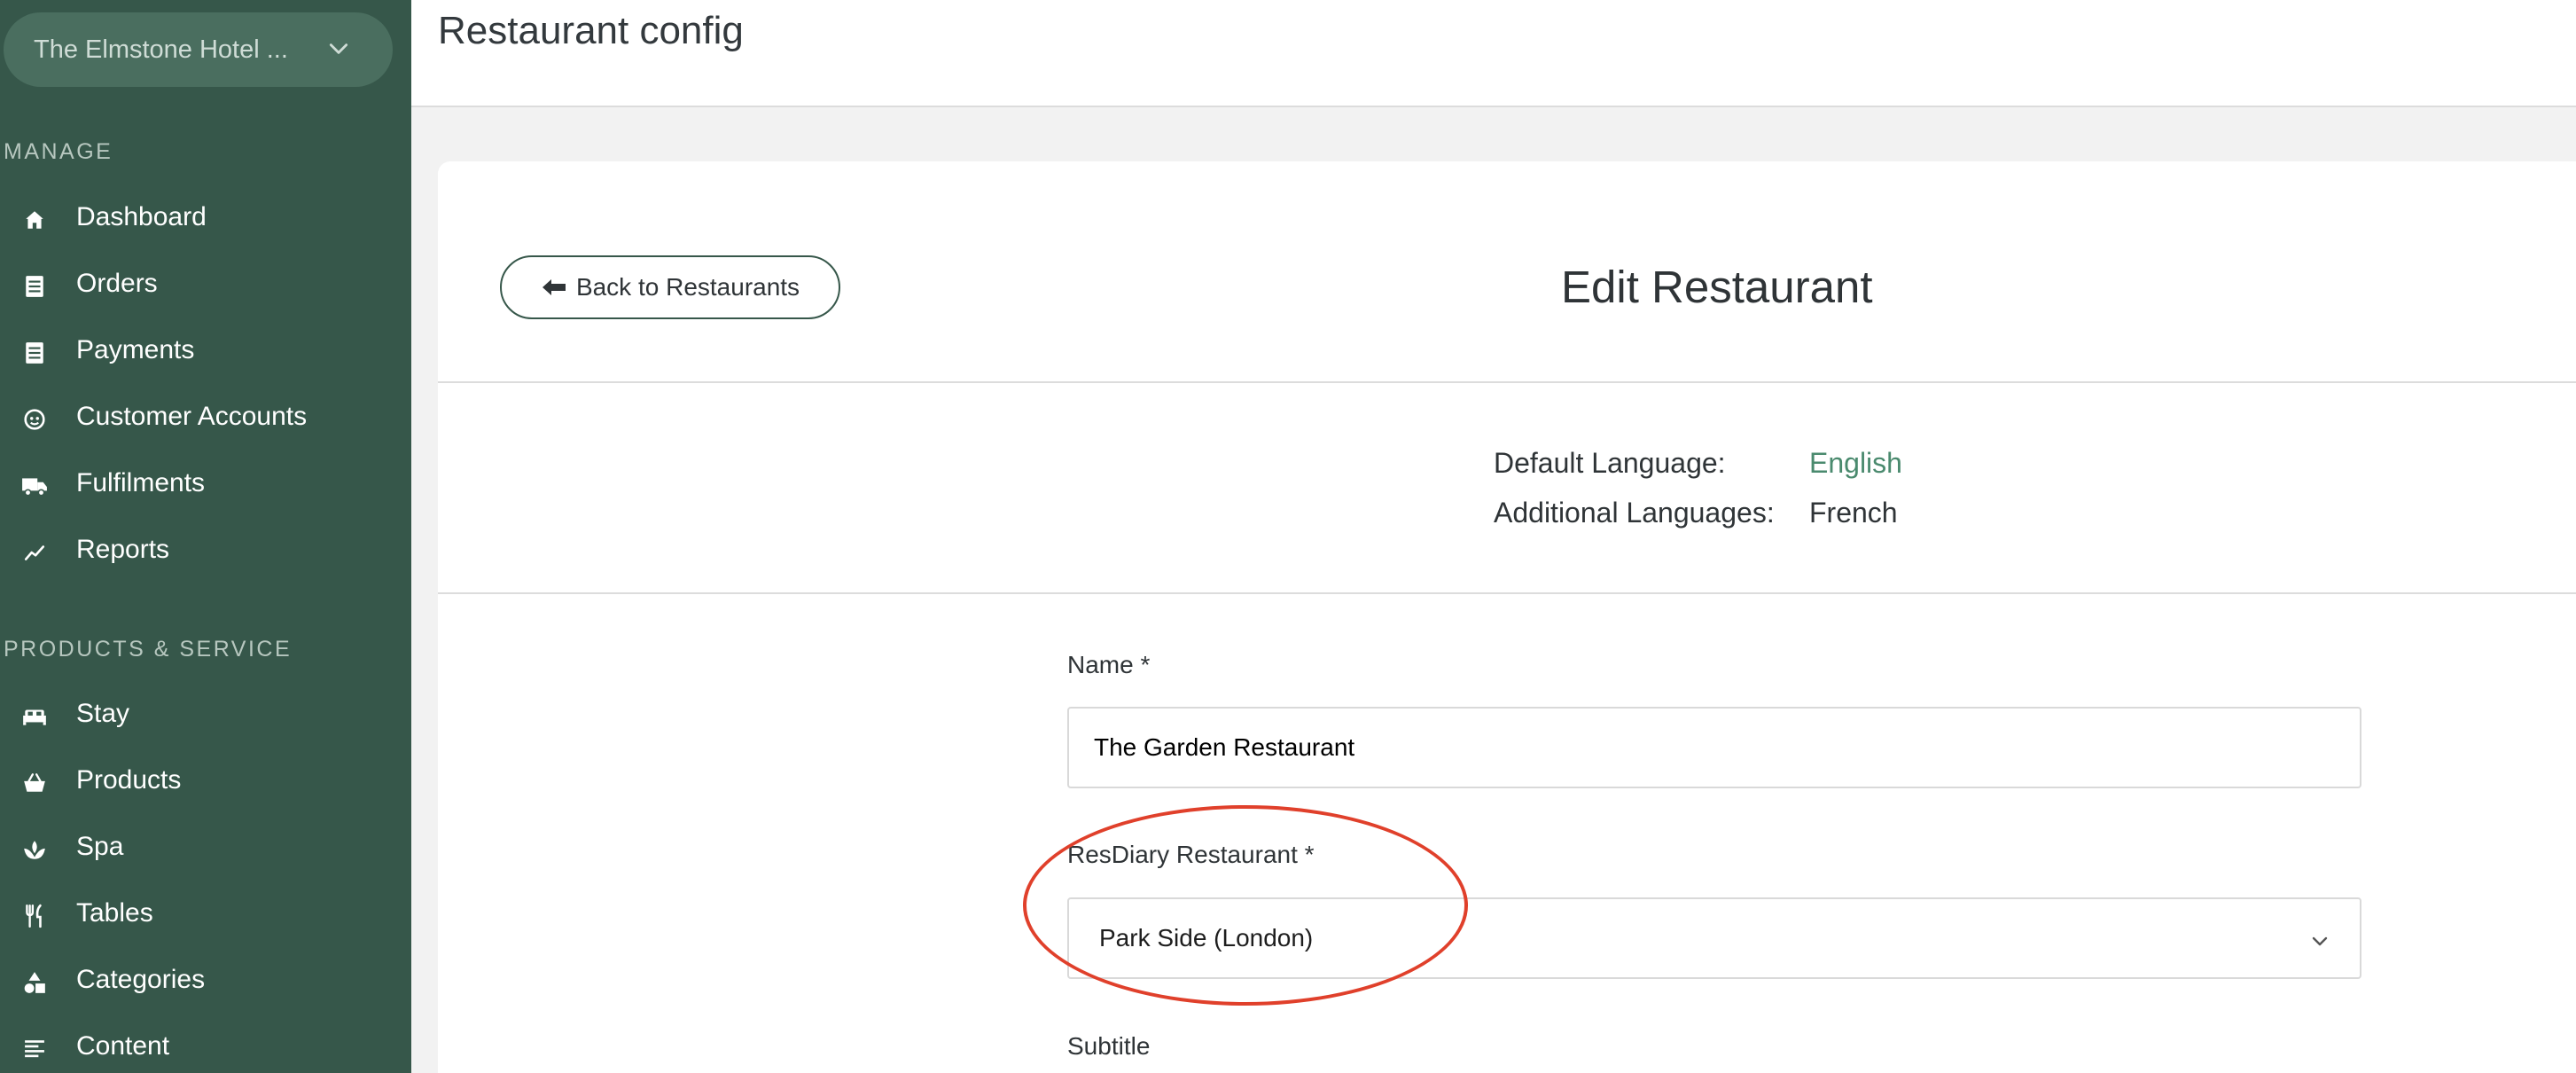 The height and width of the screenshot is (1073, 2576). What do you see at coordinates (34, 716) in the screenshot?
I see `bed-icon` at bounding box center [34, 716].